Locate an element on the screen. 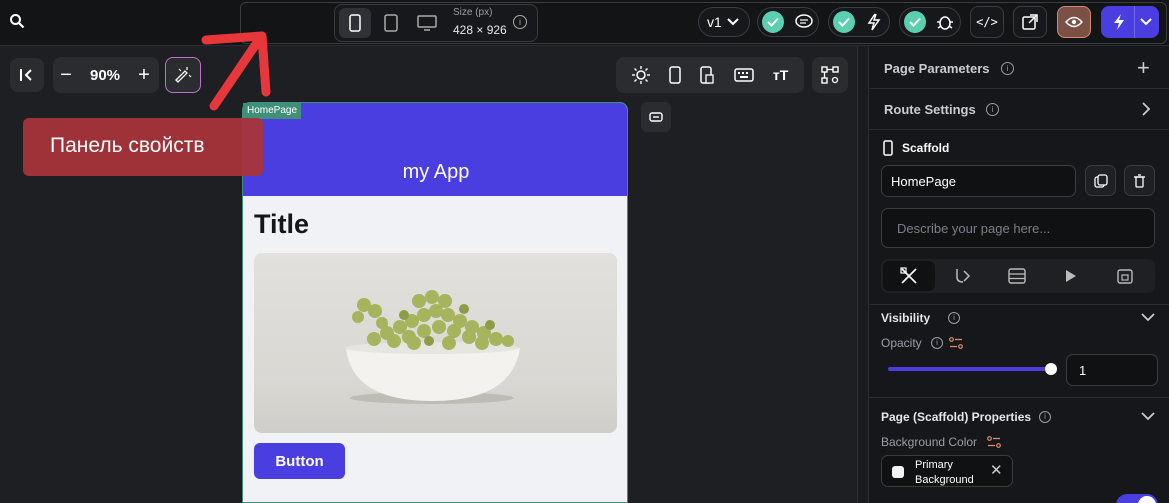 This screenshot has height=503, width=1169. search-icon is located at coordinates (17, 21).